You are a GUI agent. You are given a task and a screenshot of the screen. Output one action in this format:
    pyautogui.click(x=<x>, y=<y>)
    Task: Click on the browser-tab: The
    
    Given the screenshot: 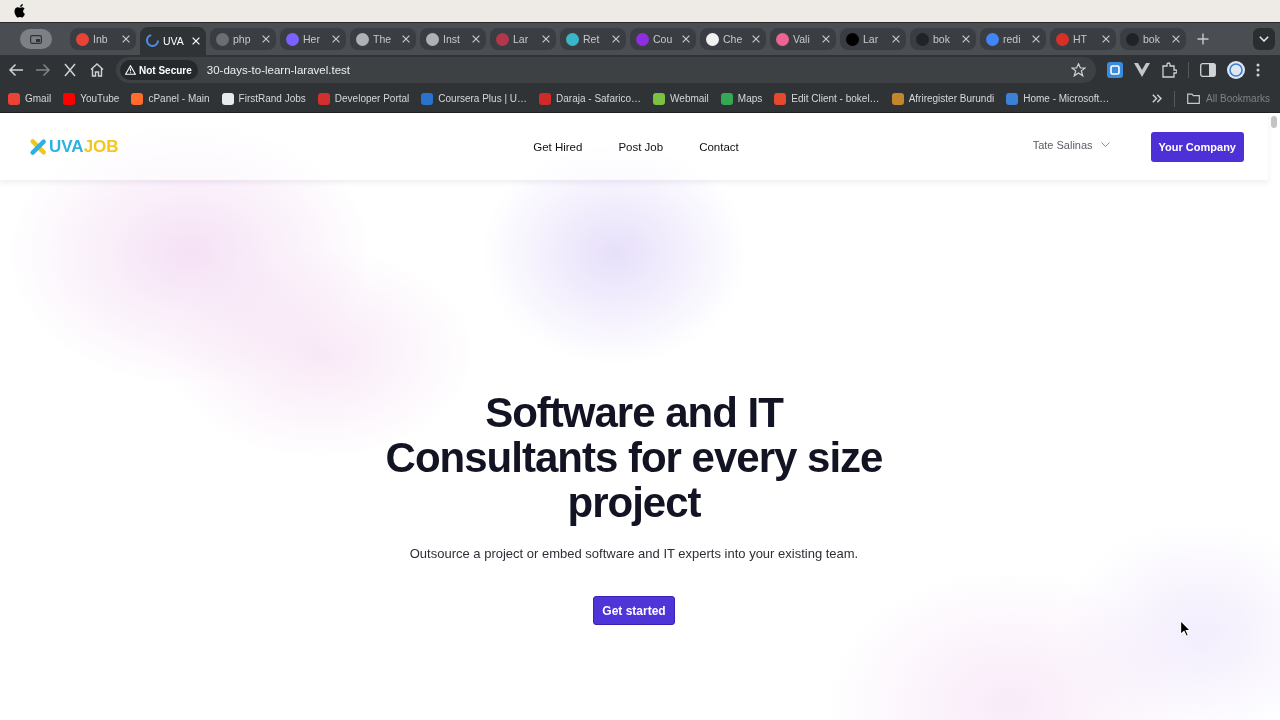 What is the action you would take?
    pyautogui.click(x=383, y=39)
    